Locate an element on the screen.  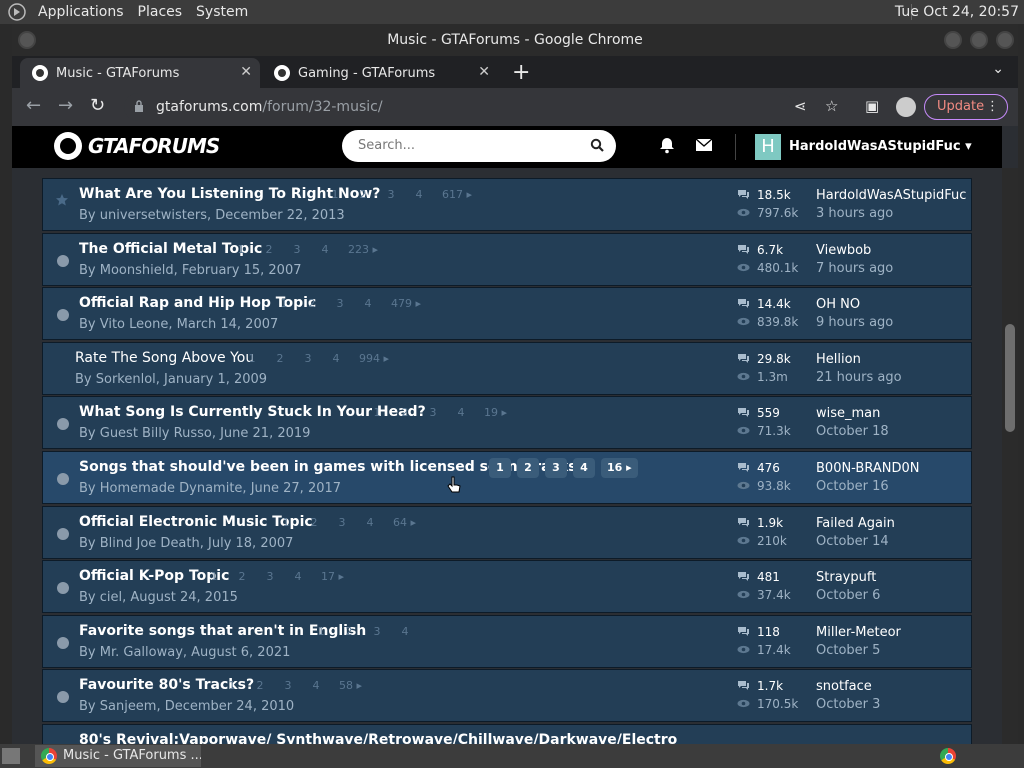
last-poster-link: HardoldWasAStupidFuc is located at coordinates (891, 195).